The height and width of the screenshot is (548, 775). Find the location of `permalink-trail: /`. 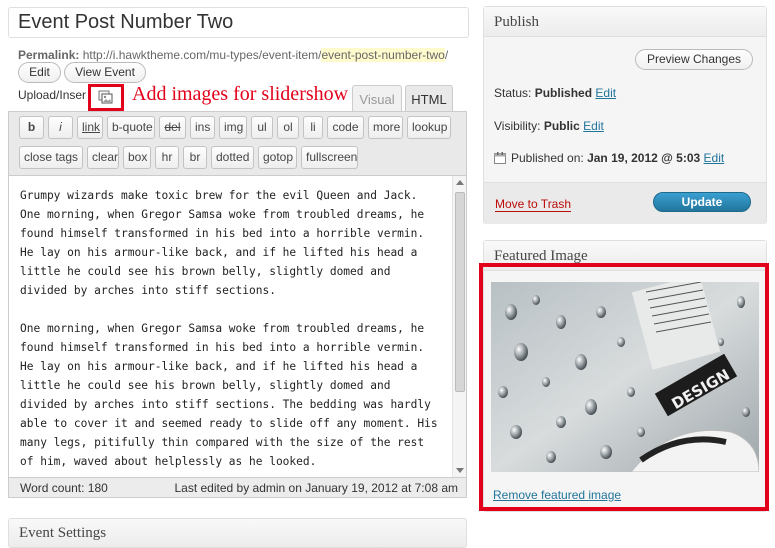

permalink-trail: / is located at coordinates (446, 55).